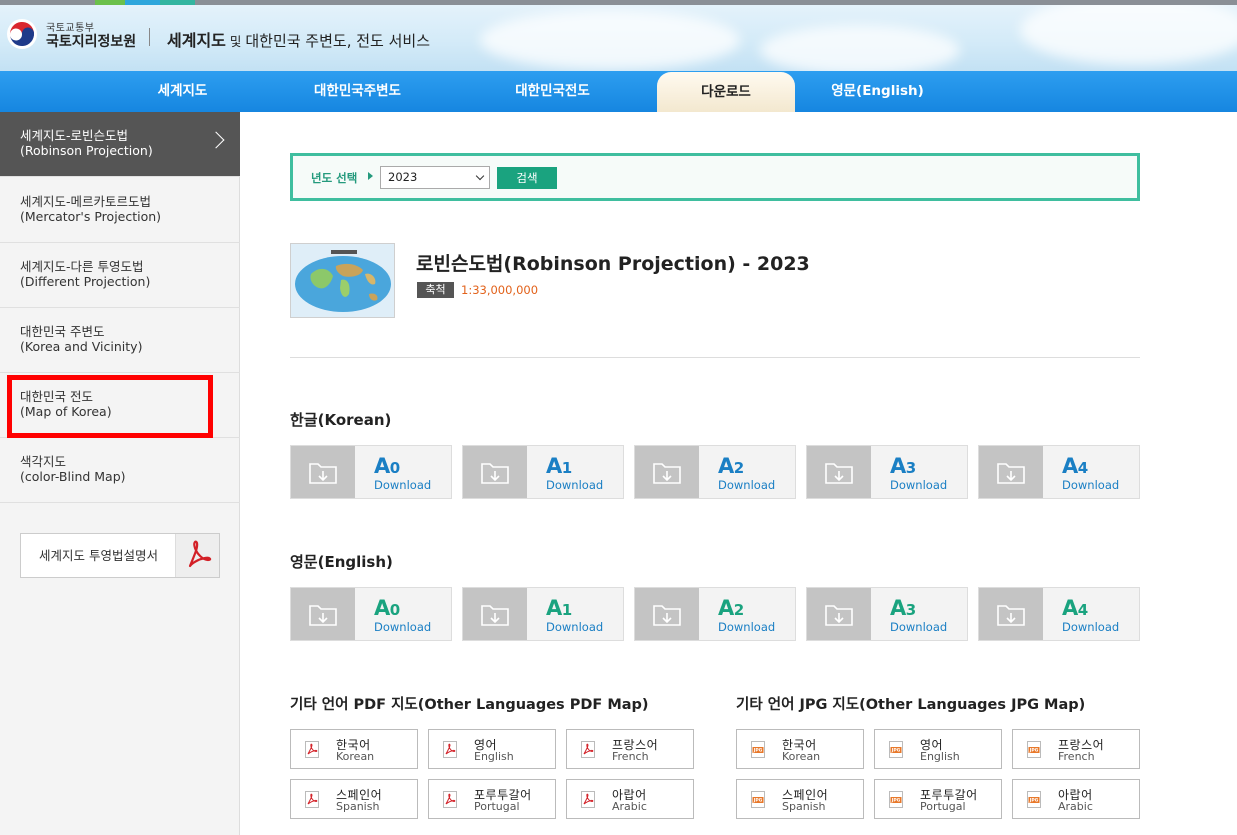 The width and height of the screenshot is (1237, 835). What do you see at coordinates (435, 290) in the screenshot?
I see `scale-badge: 축척` at bounding box center [435, 290].